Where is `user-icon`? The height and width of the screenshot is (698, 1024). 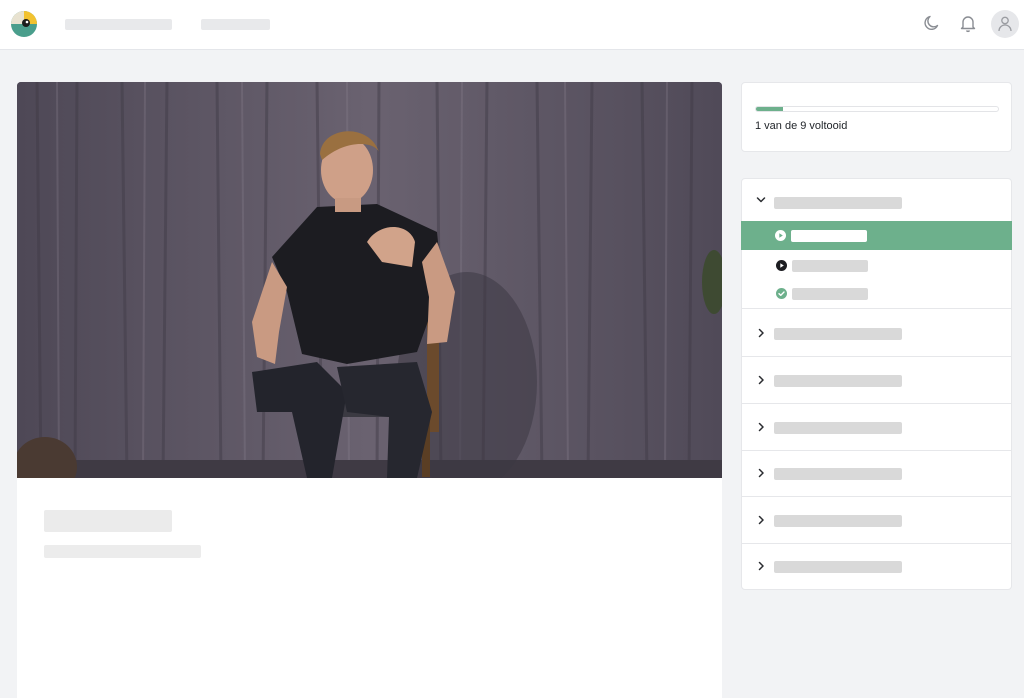
user-icon is located at coordinates (1005, 24).